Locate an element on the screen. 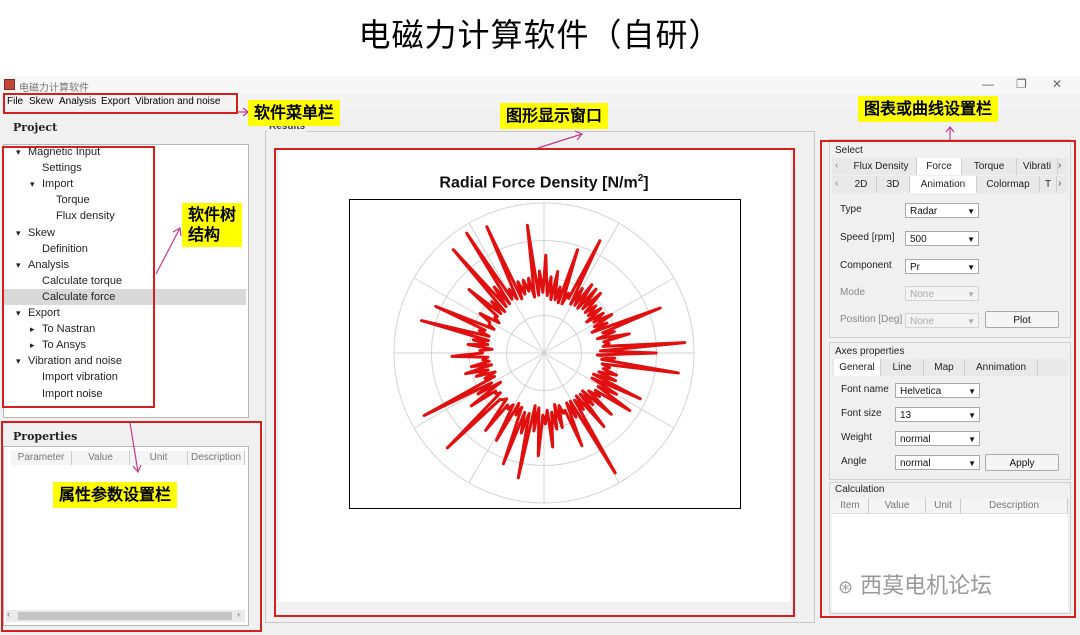 The image size is (1080, 635). watermark-text: 西莫电机论坛 is located at coordinates (926, 586).